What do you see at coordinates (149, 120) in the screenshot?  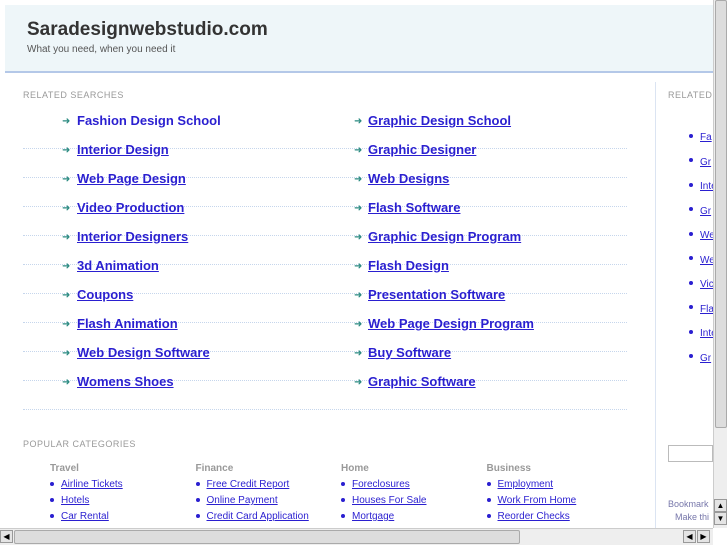 I see `related-link: Fashion Design School` at bounding box center [149, 120].